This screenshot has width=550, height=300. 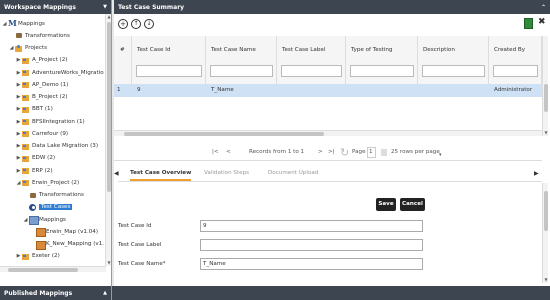 What do you see at coordinates (67, 244) in the screenshot?
I see `tree-node: K_New_Mapping (v1.` at bounding box center [67, 244].